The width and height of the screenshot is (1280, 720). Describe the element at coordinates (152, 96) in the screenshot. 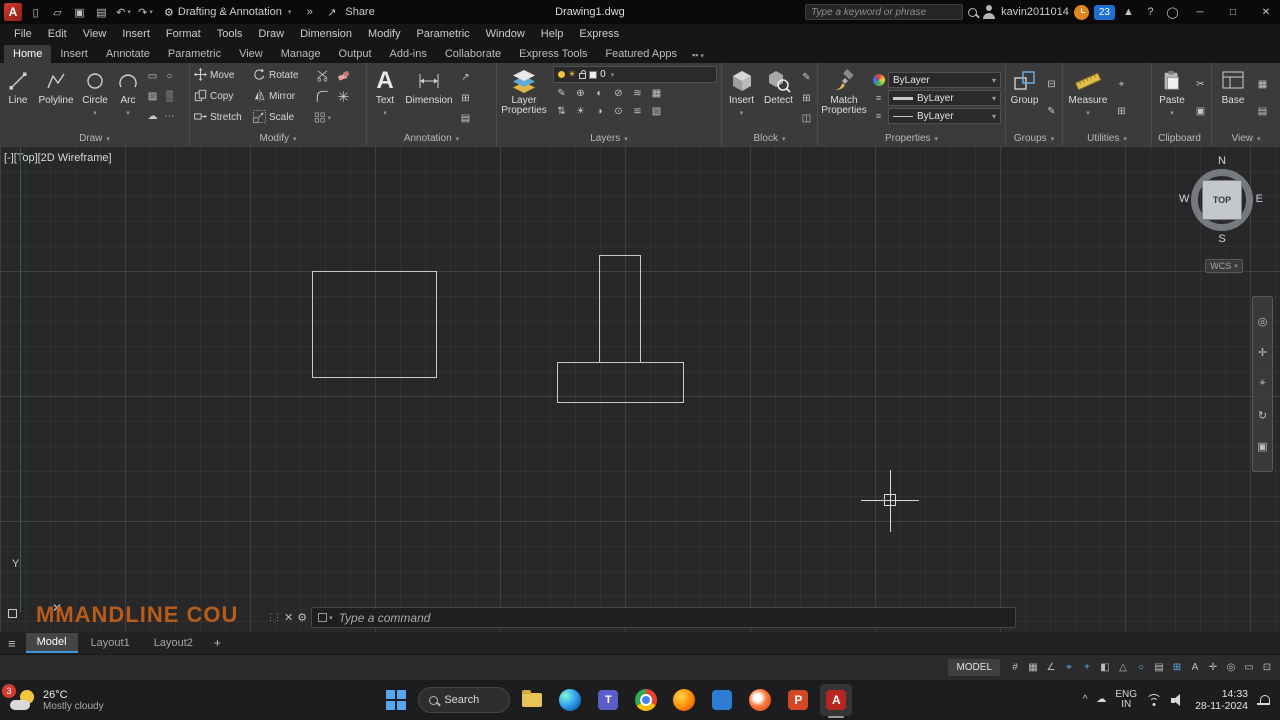

I see `hatch-tool-icon: ▨` at that location.